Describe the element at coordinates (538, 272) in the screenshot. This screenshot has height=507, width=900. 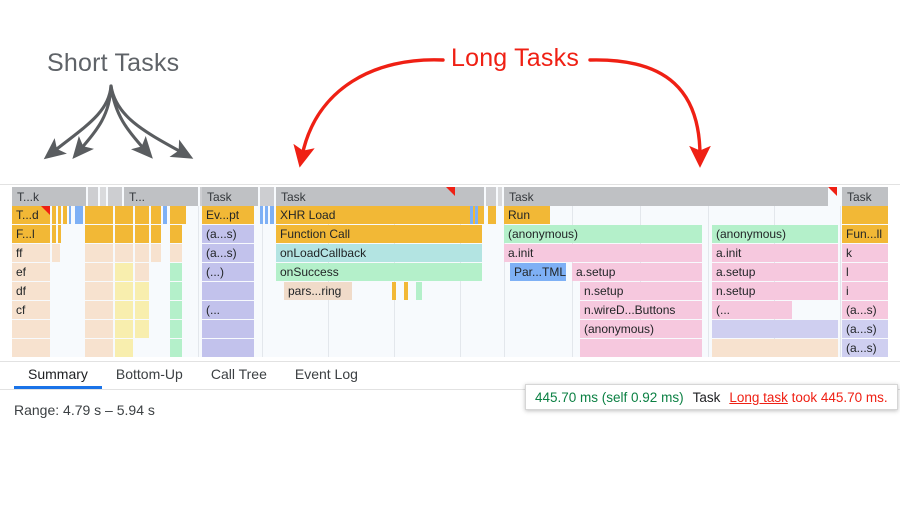
I see `flame-bar: Par...TML` at that location.